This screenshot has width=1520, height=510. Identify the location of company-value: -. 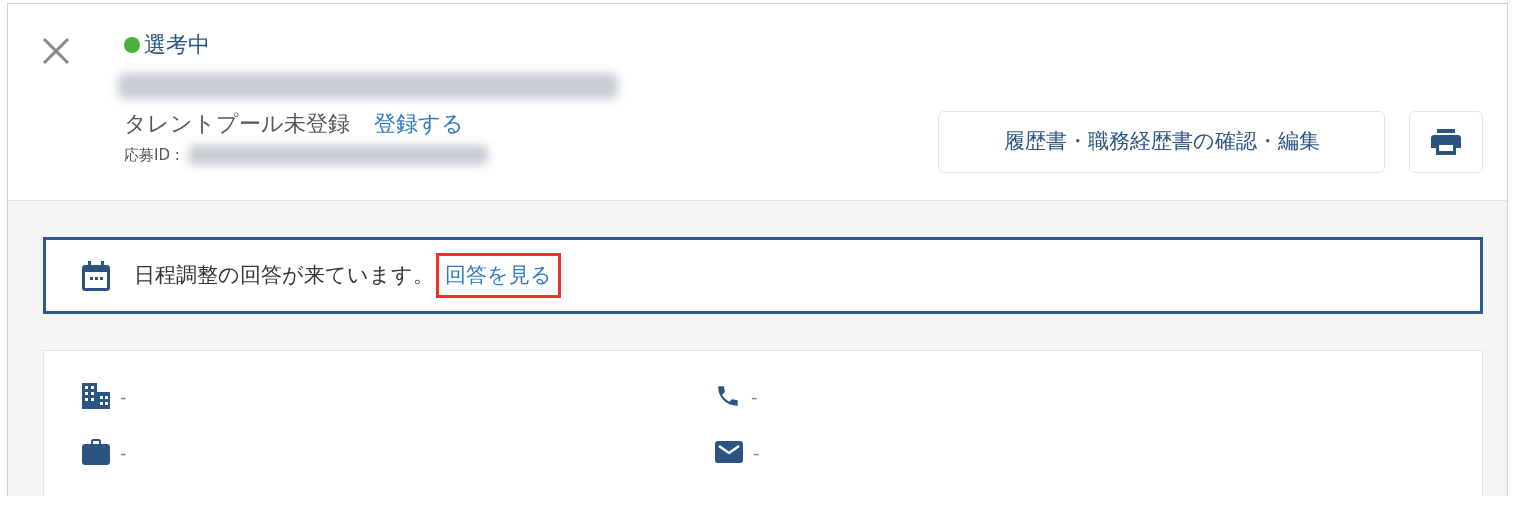
(123, 396).